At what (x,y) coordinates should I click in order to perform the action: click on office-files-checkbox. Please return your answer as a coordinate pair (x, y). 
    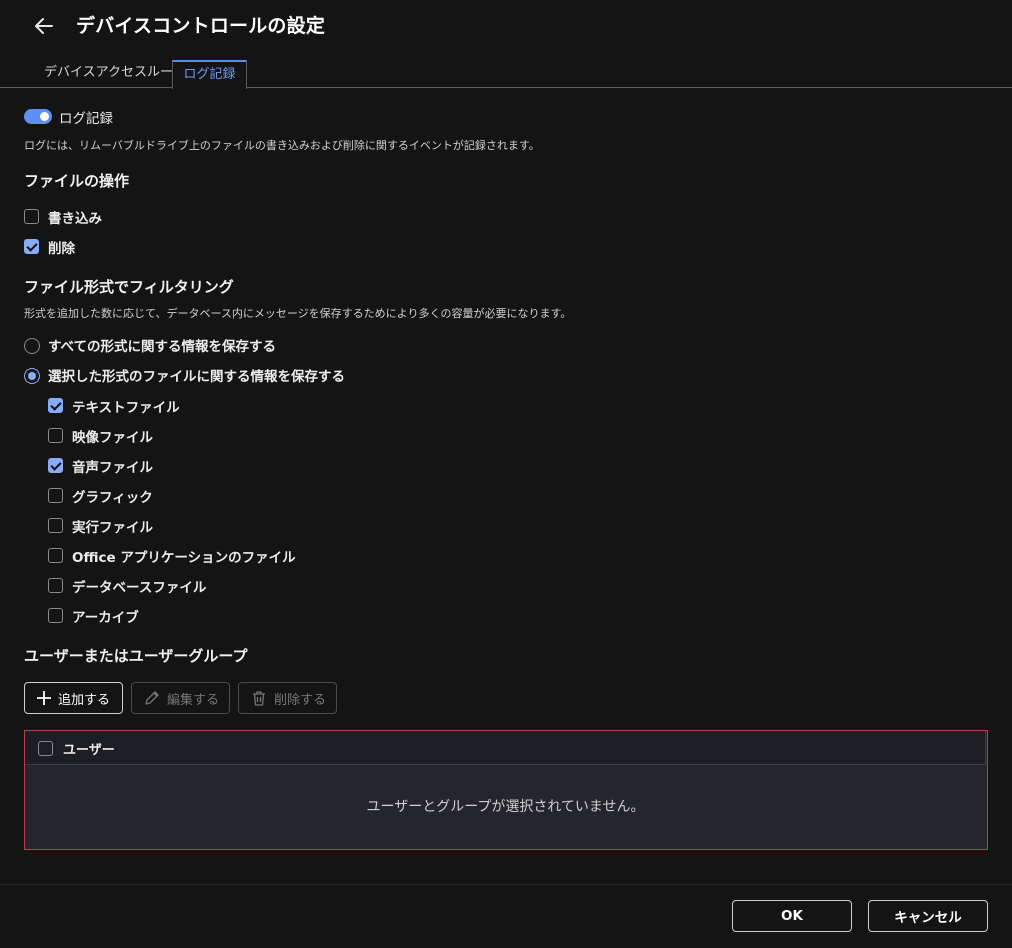
    Looking at the image, I should click on (55, 555).